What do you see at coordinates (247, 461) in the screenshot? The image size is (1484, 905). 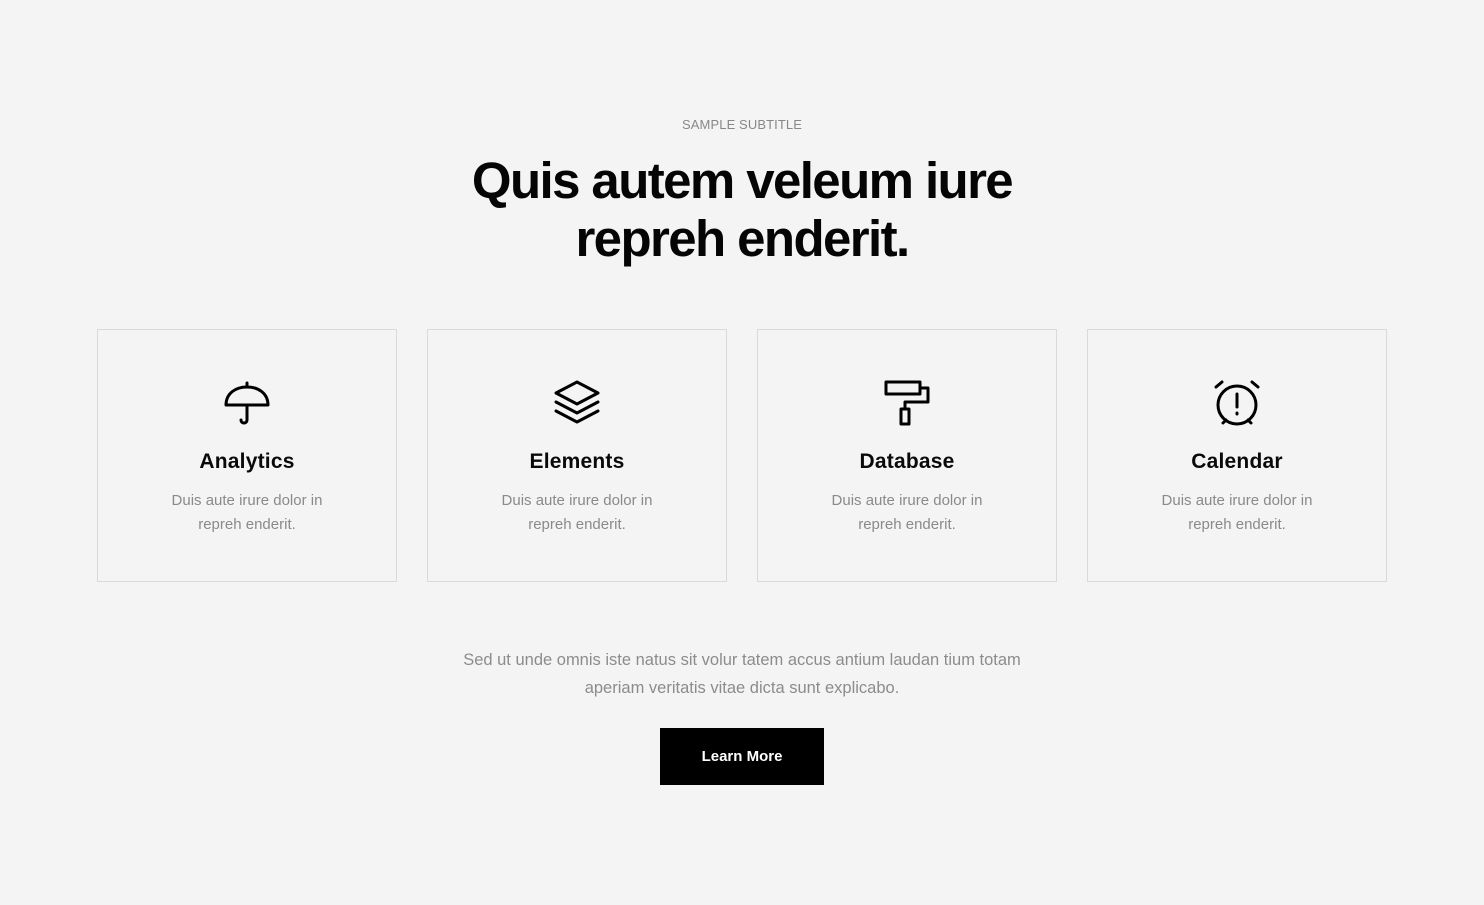 I see `feature-title: Analytics` at bounding box center [247, 461].